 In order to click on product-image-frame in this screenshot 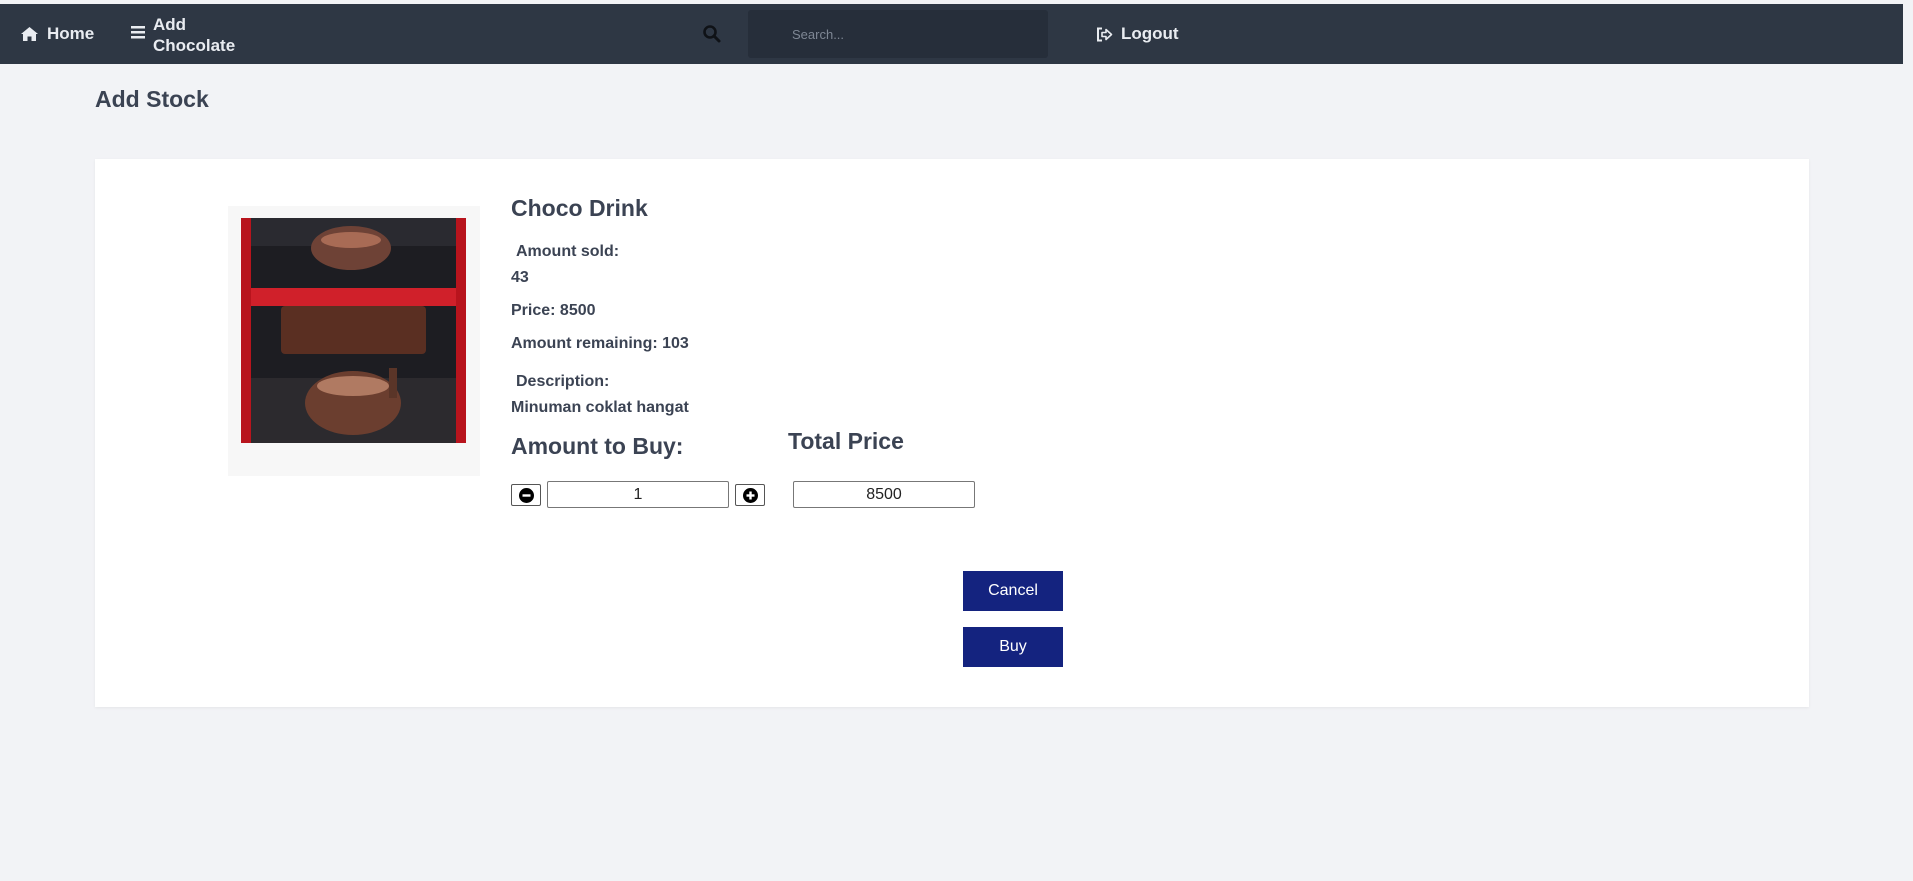, I will do `click(354, 341)`.